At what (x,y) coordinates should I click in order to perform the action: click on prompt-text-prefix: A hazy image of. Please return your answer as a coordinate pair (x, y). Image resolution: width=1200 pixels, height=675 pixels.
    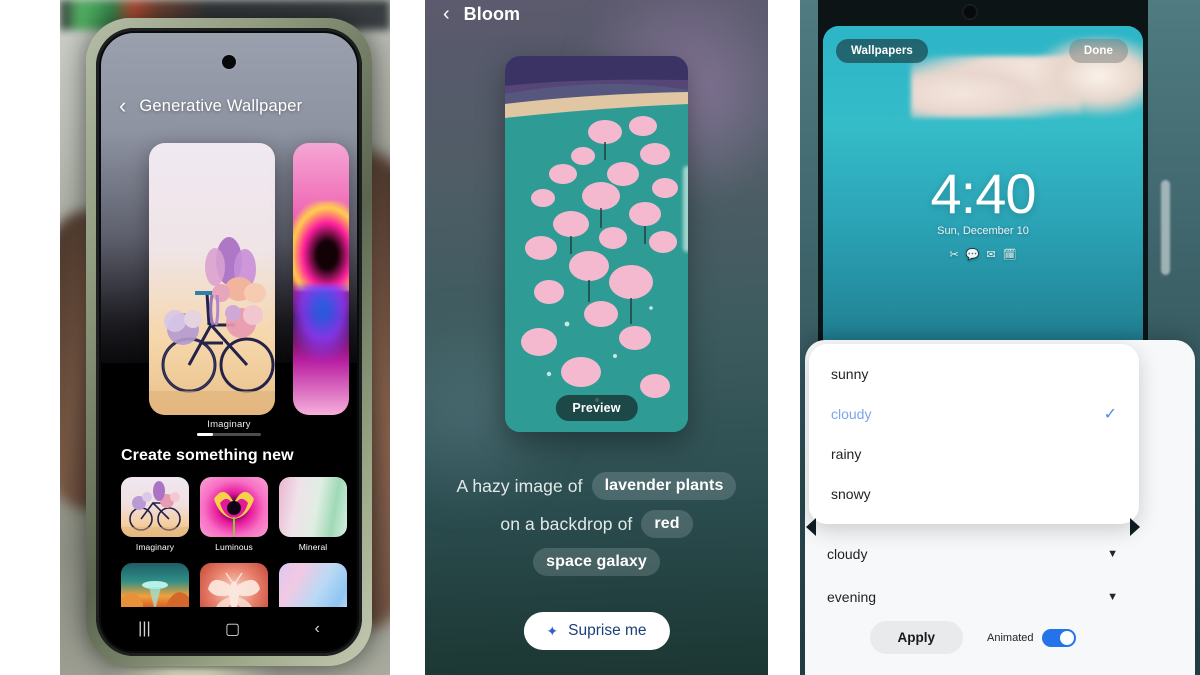
    Looking at the image, I should click on (519, 485).